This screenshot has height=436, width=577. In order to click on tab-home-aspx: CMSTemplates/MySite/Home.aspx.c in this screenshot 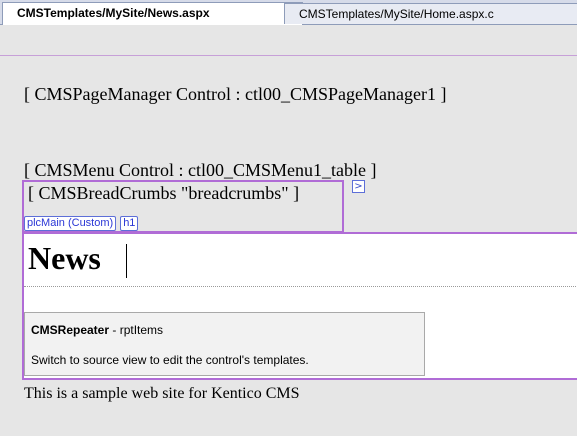, I will do `click(430, 13)`.